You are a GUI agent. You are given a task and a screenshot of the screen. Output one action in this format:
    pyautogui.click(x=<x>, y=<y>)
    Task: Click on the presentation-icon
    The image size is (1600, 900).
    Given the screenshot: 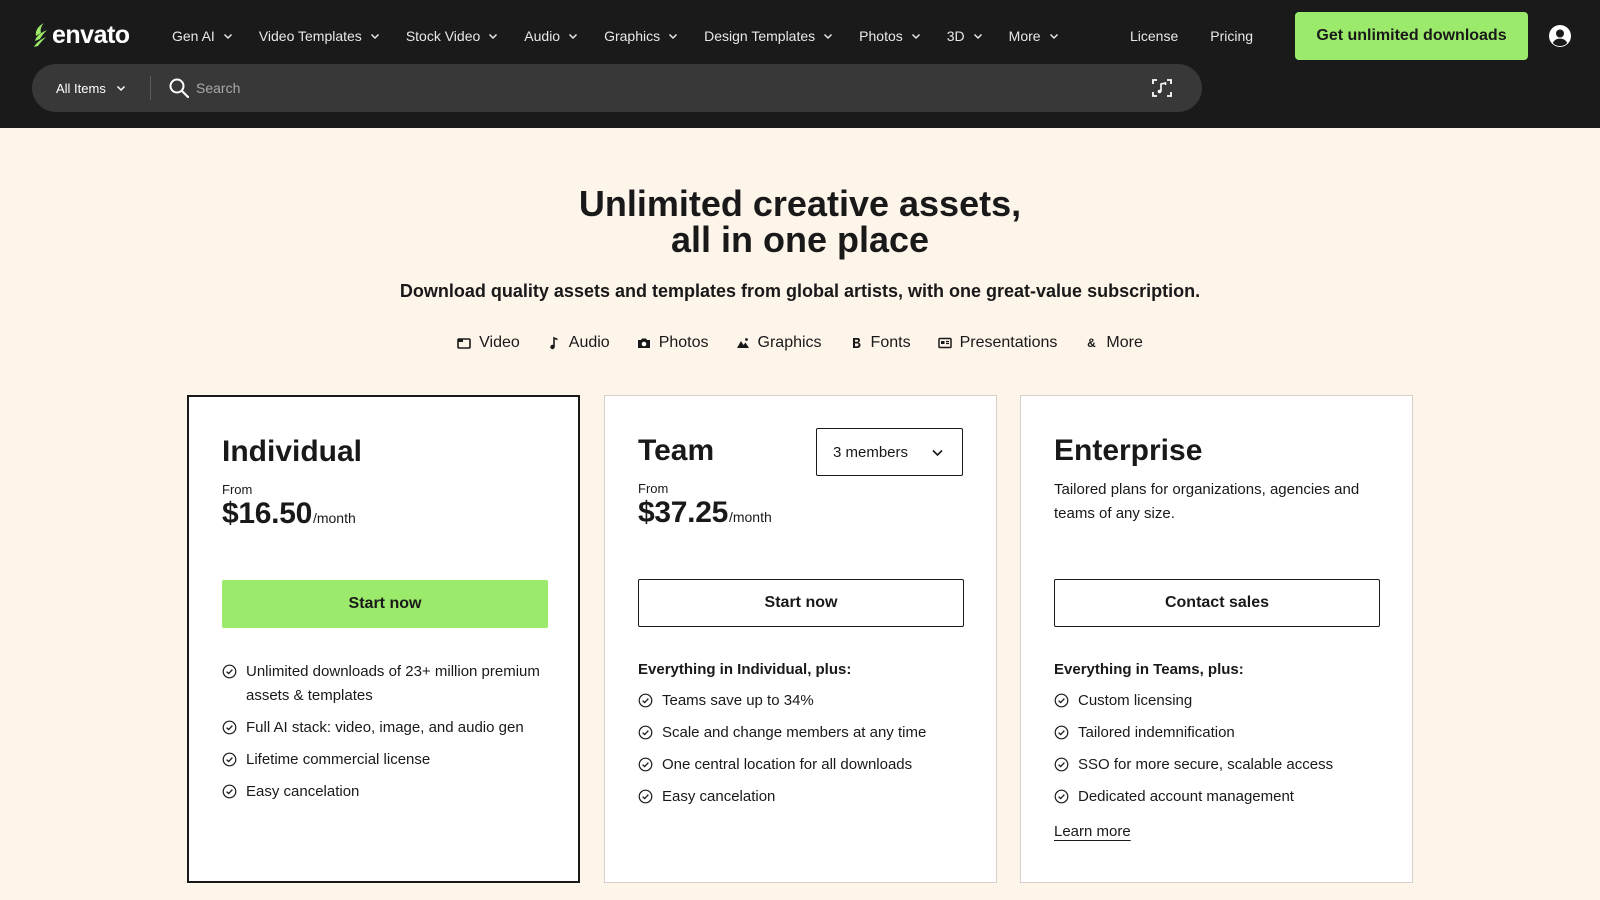 What is the action you would take?
    pyautogui.click(x=944, y=343)
    